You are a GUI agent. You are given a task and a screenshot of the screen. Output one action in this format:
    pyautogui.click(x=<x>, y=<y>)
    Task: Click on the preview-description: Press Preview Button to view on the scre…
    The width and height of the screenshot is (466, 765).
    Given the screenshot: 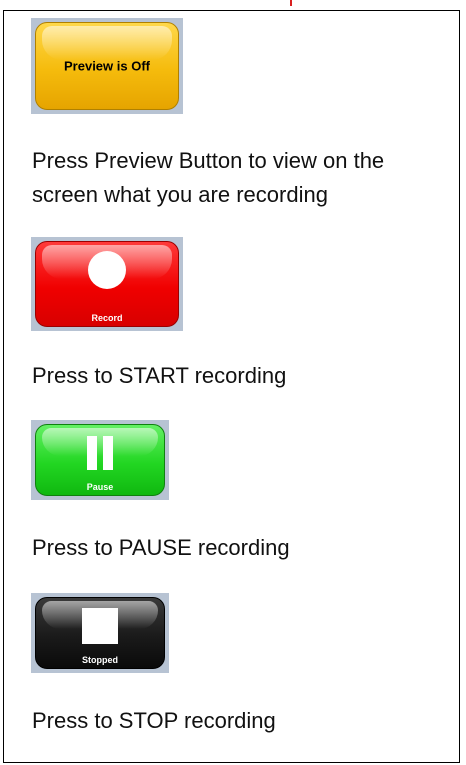 What is the action you would take?
    pyautogui.click(x=208, y=177)
    